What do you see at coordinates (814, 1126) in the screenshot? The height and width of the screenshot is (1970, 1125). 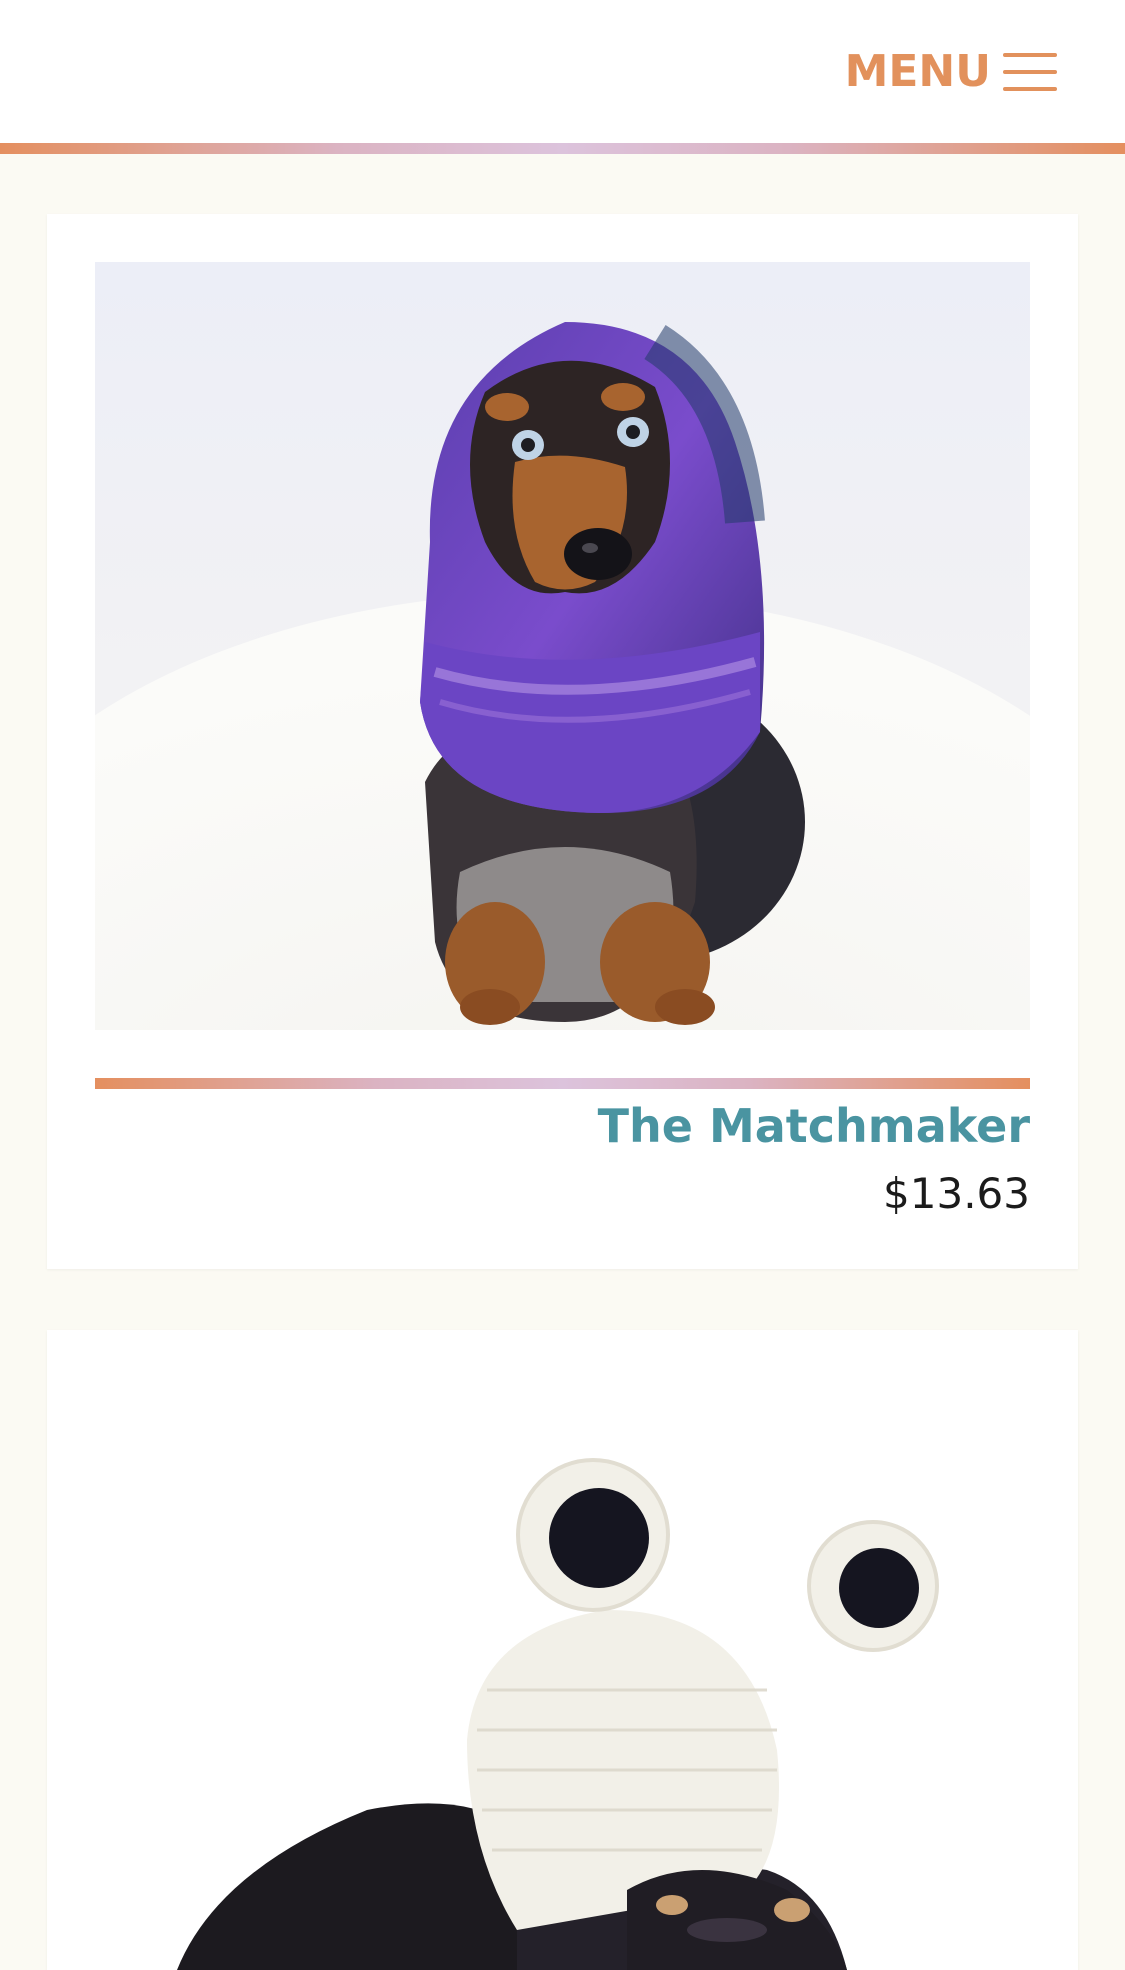 I see `product-title-link: The Matchmaker` at bounding box center [814, 1126].